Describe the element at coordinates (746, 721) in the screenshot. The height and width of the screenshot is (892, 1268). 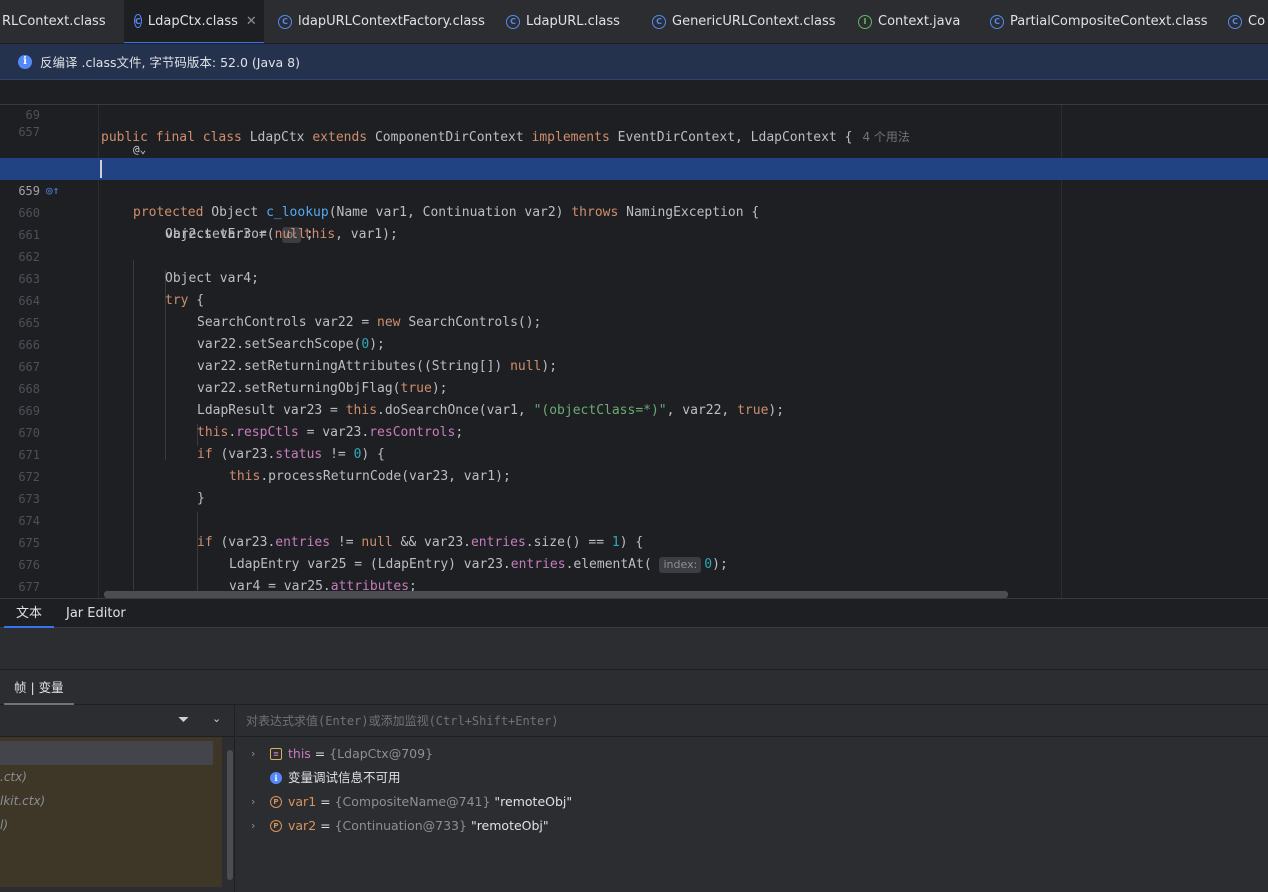
I see `evaluate-expression-input` at that location.